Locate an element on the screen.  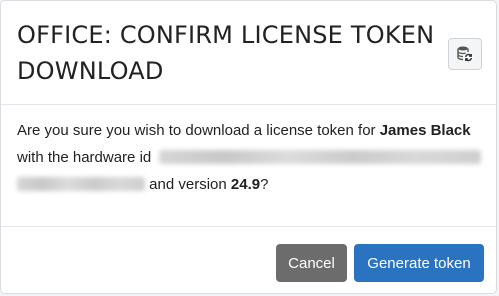
body-text-version: and version is located at coordinates (188, 184).